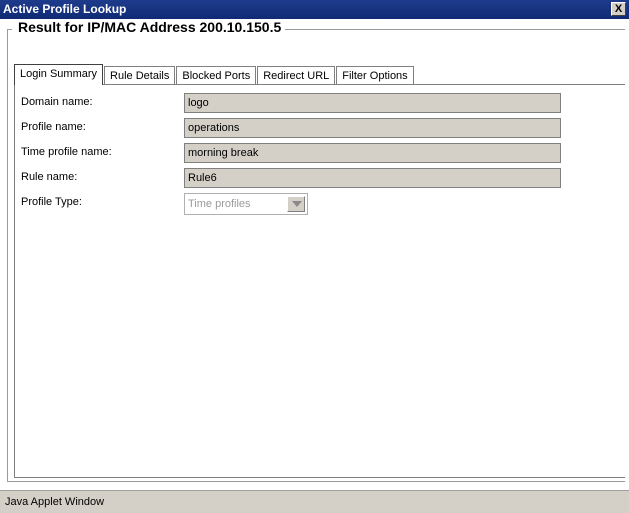 Image resolution: width=629 pixels, height=513 pixels. Describe the element at coordinates (51, 202) in the screenshot. I see `profile-type-label: Profile Type:` at that location.